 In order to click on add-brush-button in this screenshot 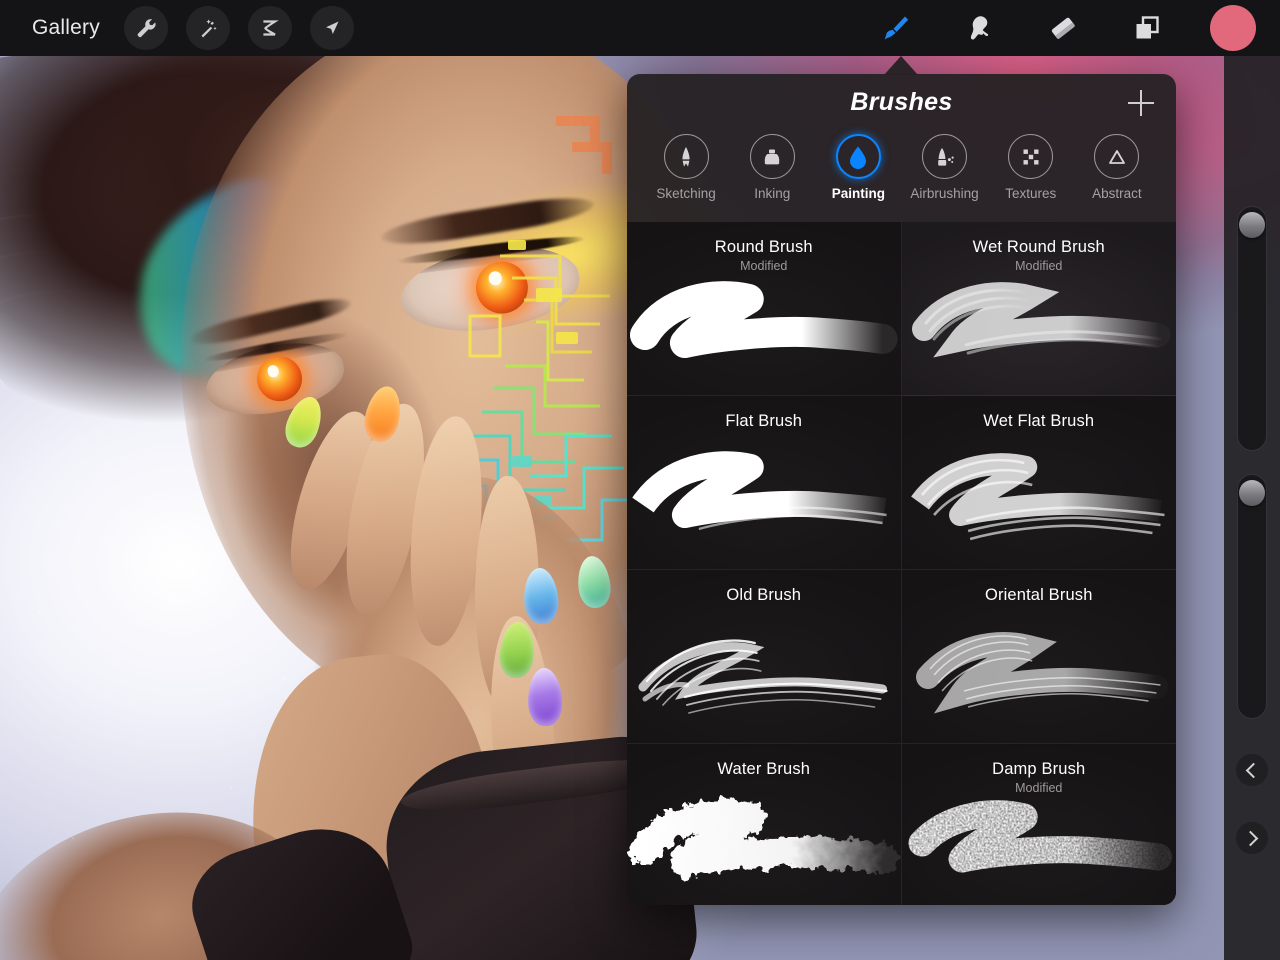, I will do `click(1141, 103)`.